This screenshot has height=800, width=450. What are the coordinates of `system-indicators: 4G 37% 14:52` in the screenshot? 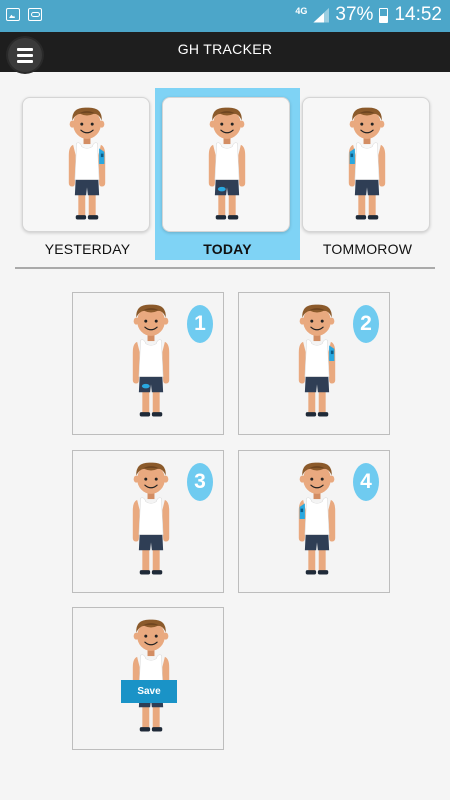 It's located at (368, 15).